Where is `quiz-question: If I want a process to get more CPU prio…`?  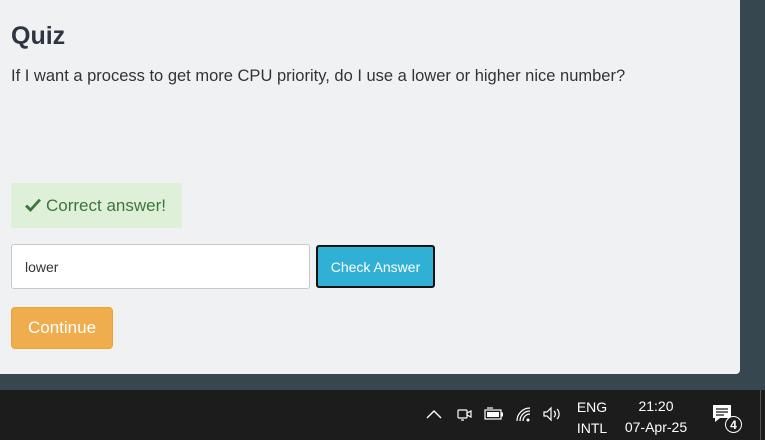
quiz-question: If I want a process to get more CPU prio… is located at coordinates (318, 76).